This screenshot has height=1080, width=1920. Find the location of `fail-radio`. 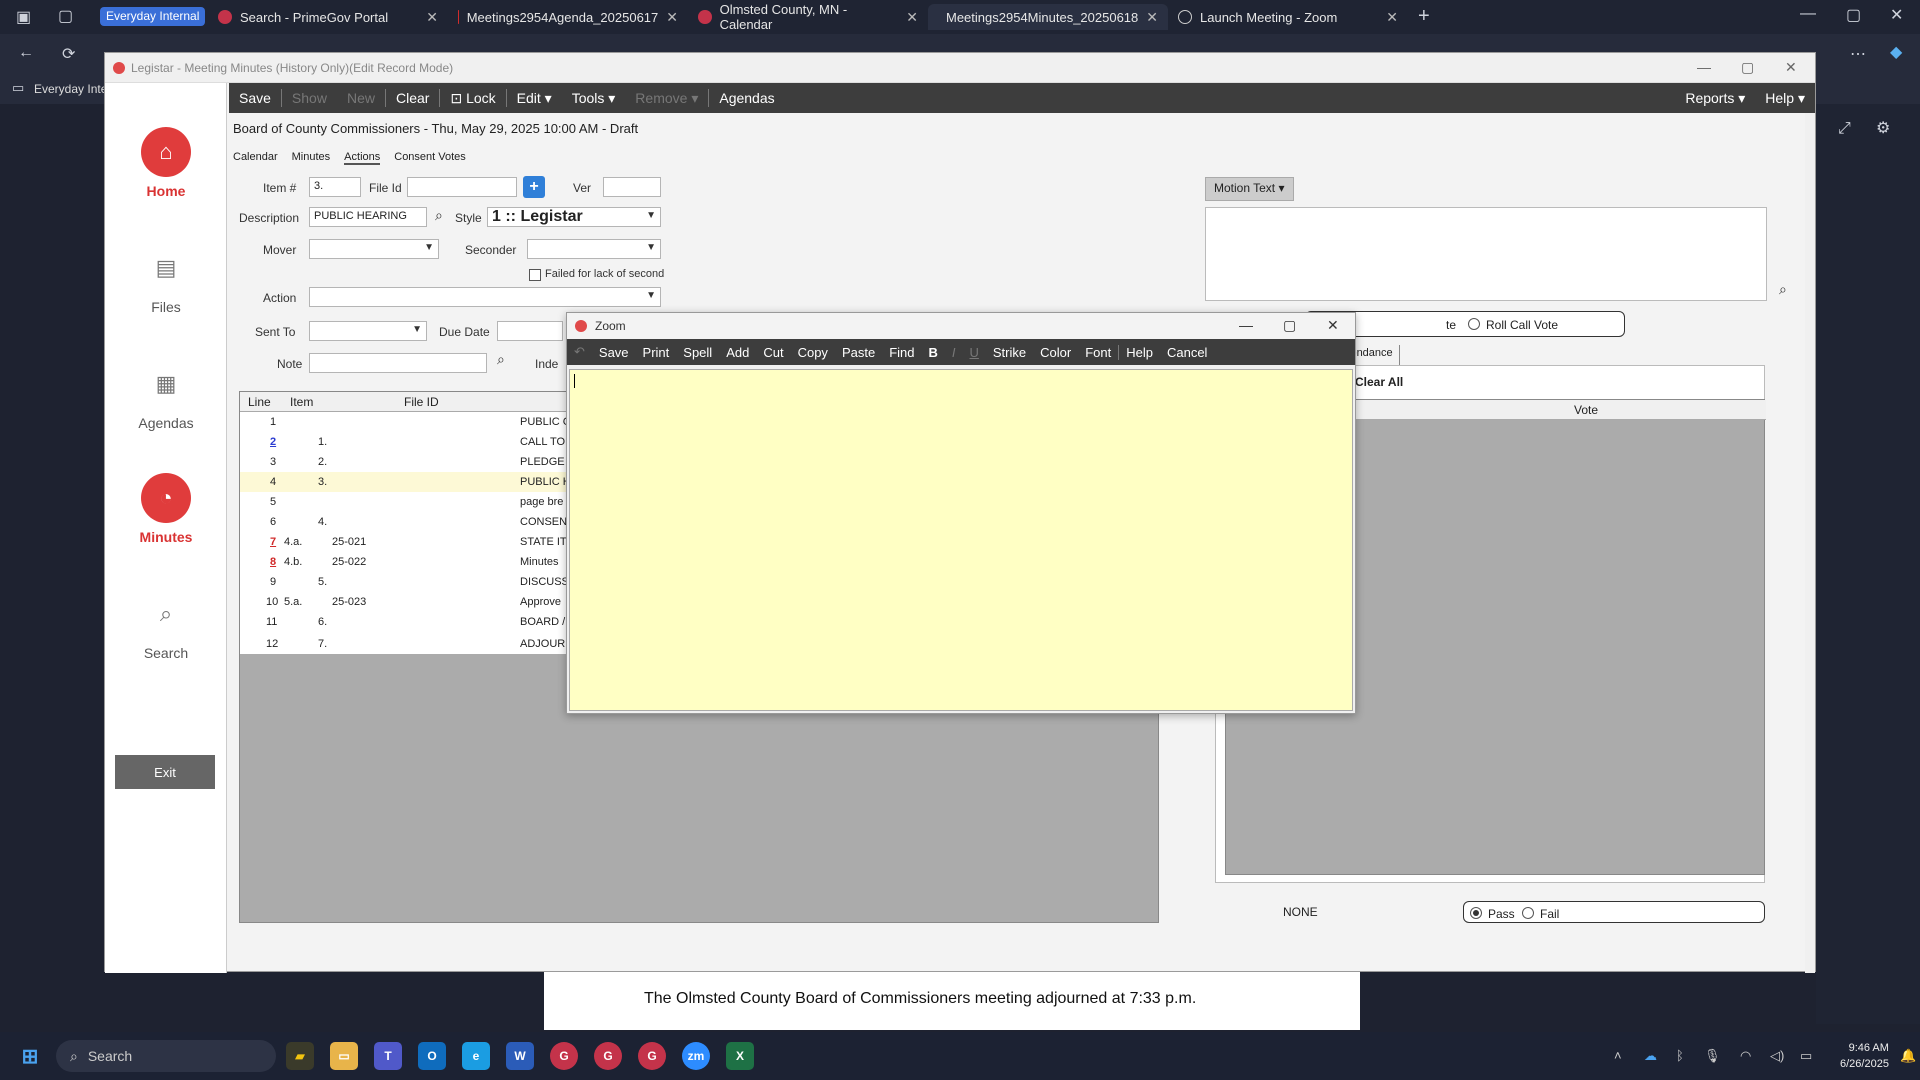

fail-radio is located at coordinates (1528, 913).